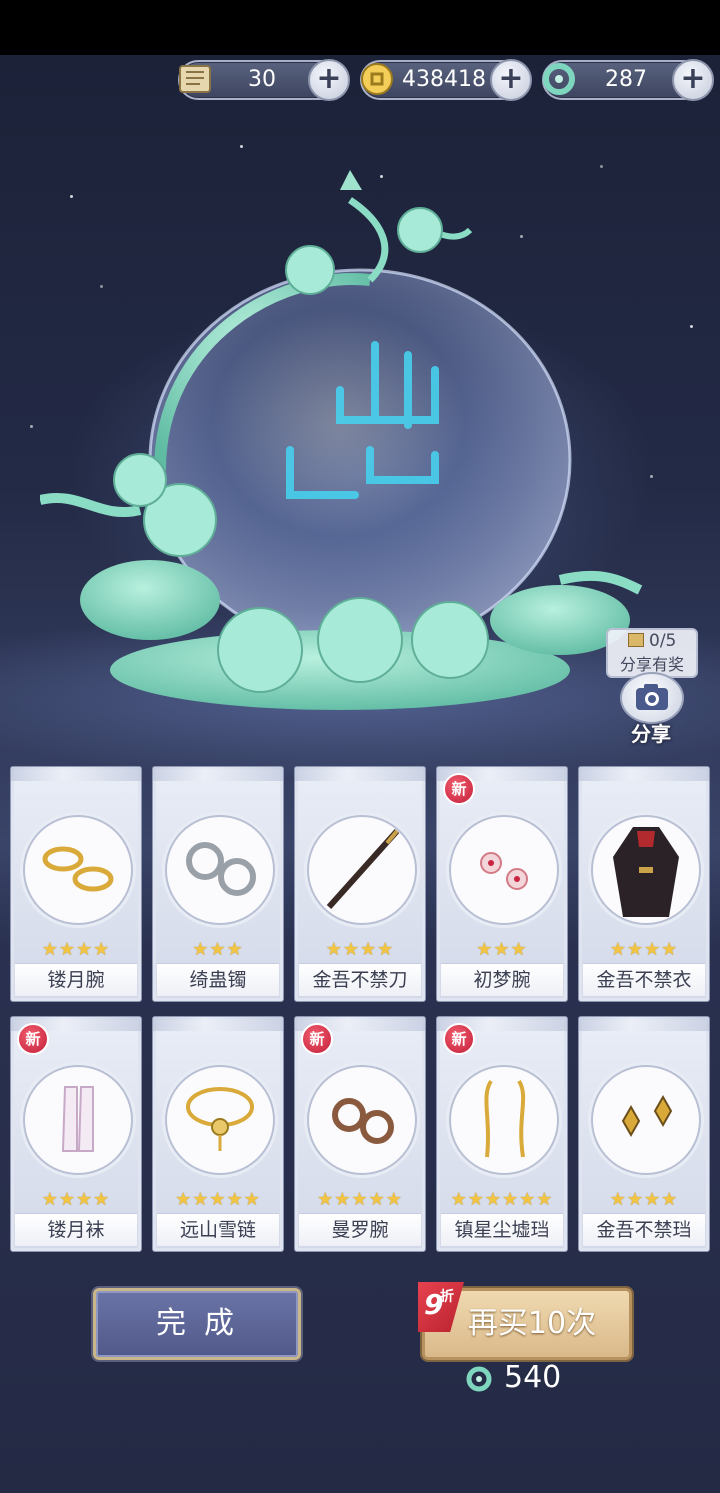 This screenshot has height=1493, width=720. Describe the element at coordinates (360, 27) in the screenshot. I see `status-bar` at that location.